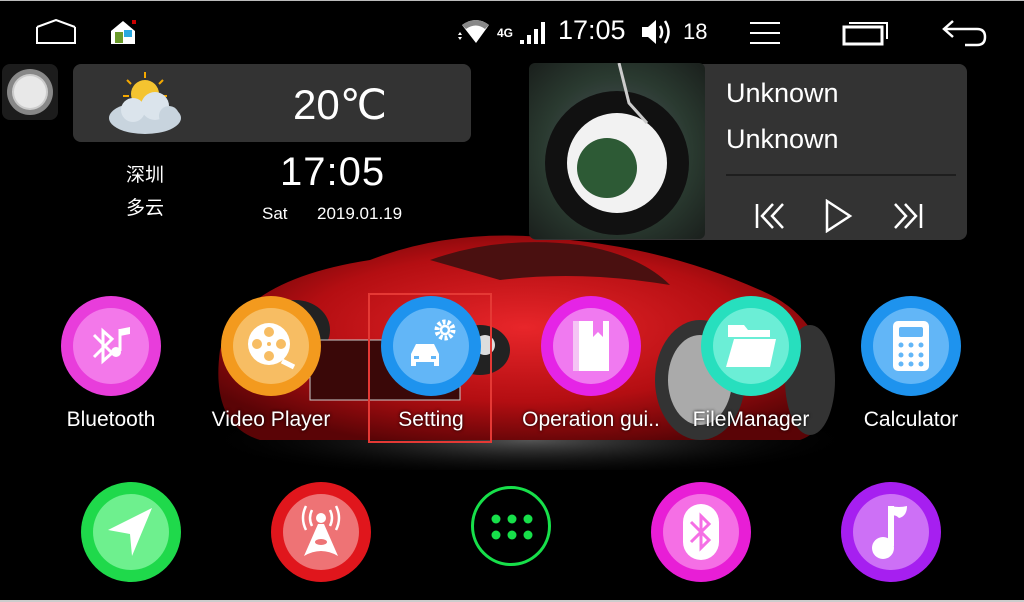  Describe the element at coordinates (533, 33) in the screenshot. I see `signal-icon` at that location.